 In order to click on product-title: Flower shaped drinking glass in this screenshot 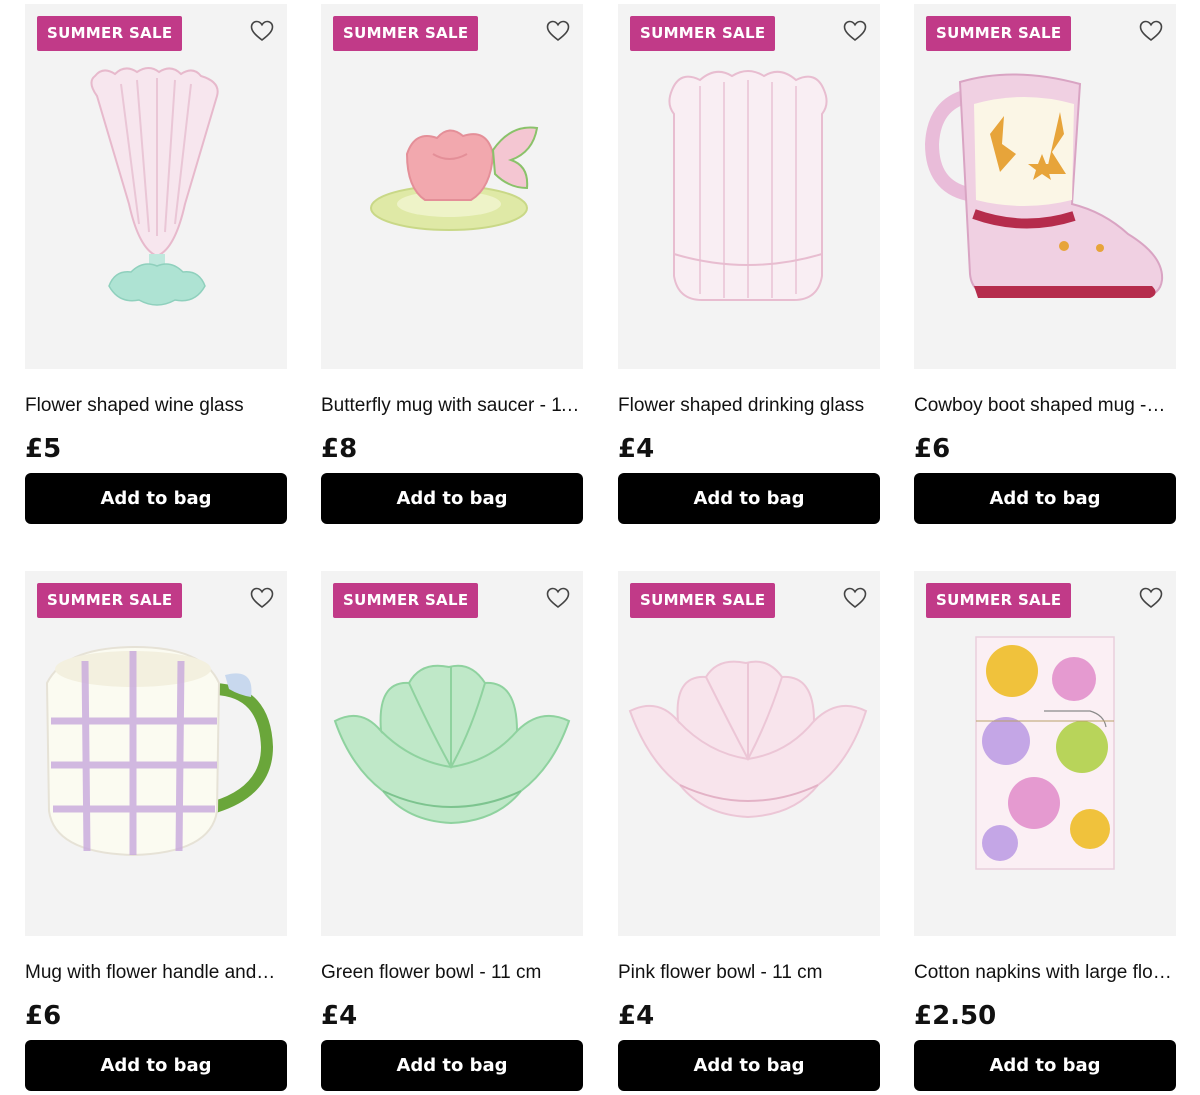, I will do `click(749, 406)`.